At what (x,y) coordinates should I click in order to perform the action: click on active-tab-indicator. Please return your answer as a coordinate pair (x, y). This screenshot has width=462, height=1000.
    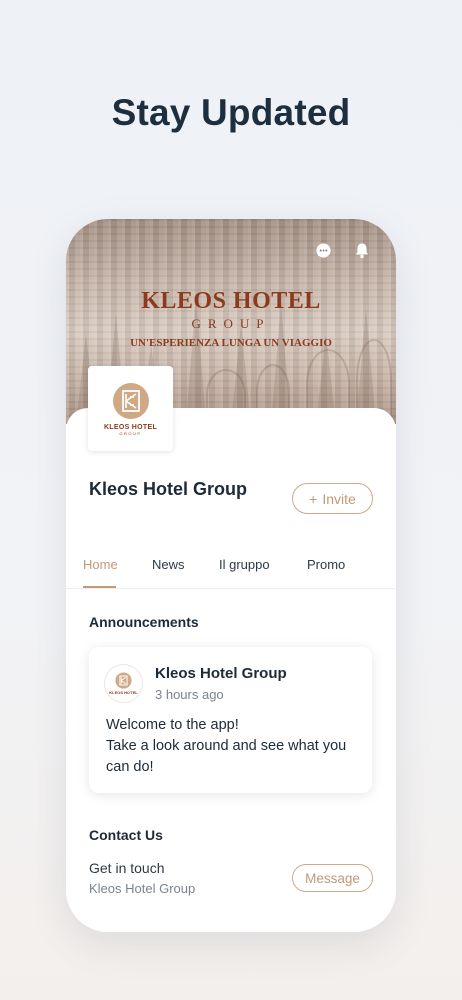
    Looking at the image, I should click on (99, 587).